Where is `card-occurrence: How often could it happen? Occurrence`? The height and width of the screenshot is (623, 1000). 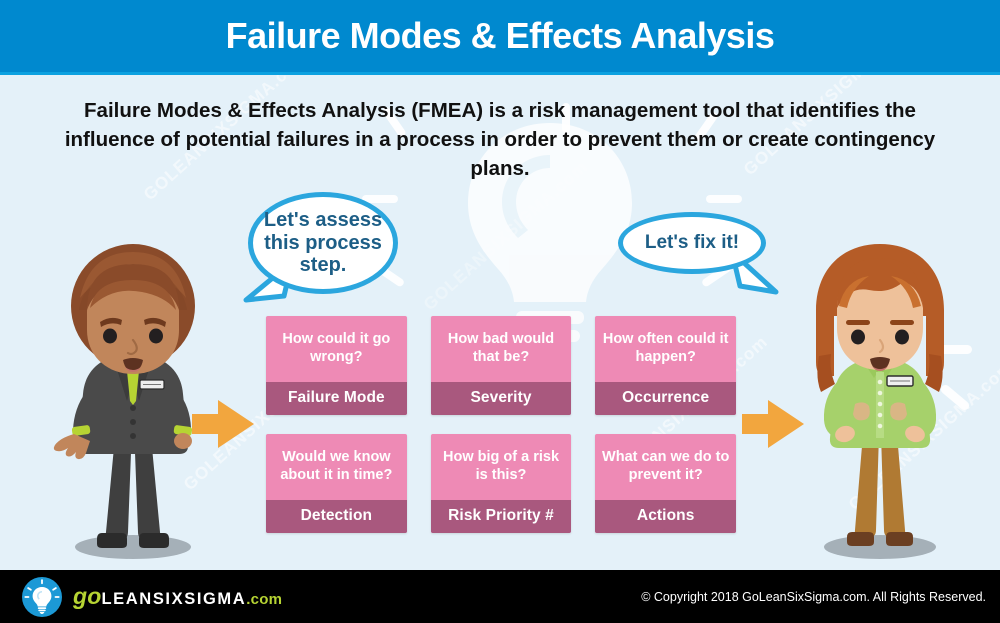 card-occurrence: How often could it happen? Occurrence is located at coordinates (666, 365).